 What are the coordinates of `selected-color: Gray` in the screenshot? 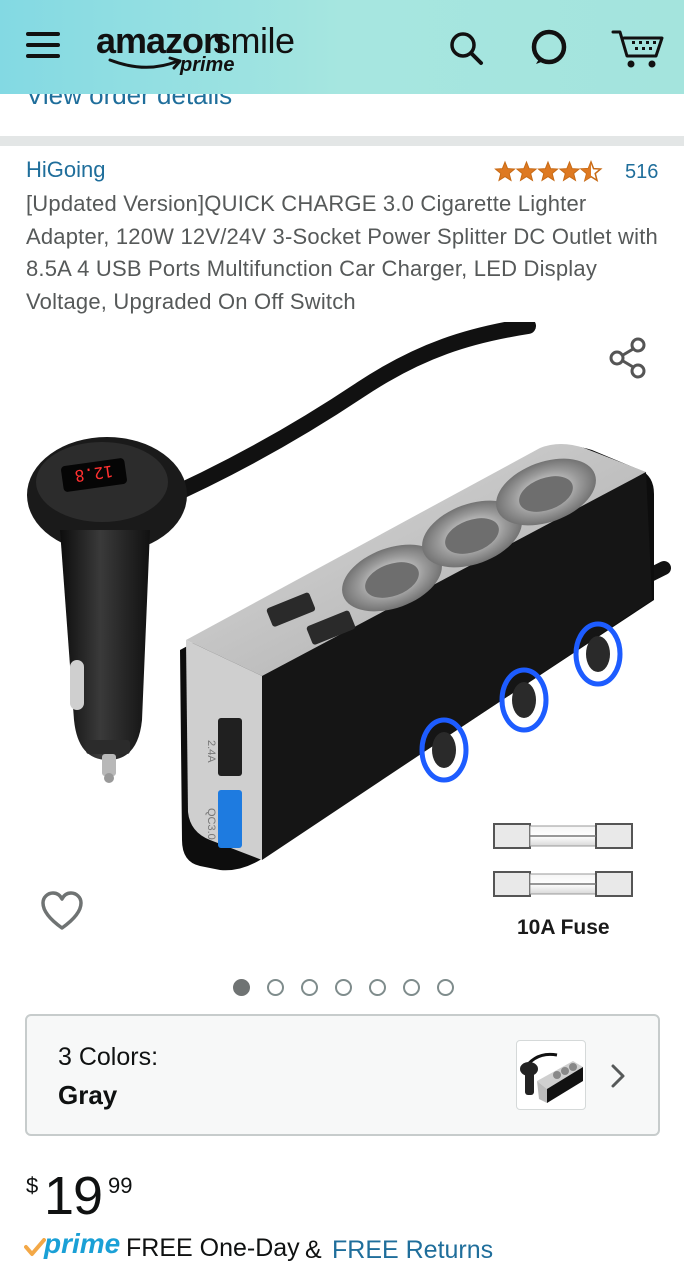 It's located at (88, 1095).